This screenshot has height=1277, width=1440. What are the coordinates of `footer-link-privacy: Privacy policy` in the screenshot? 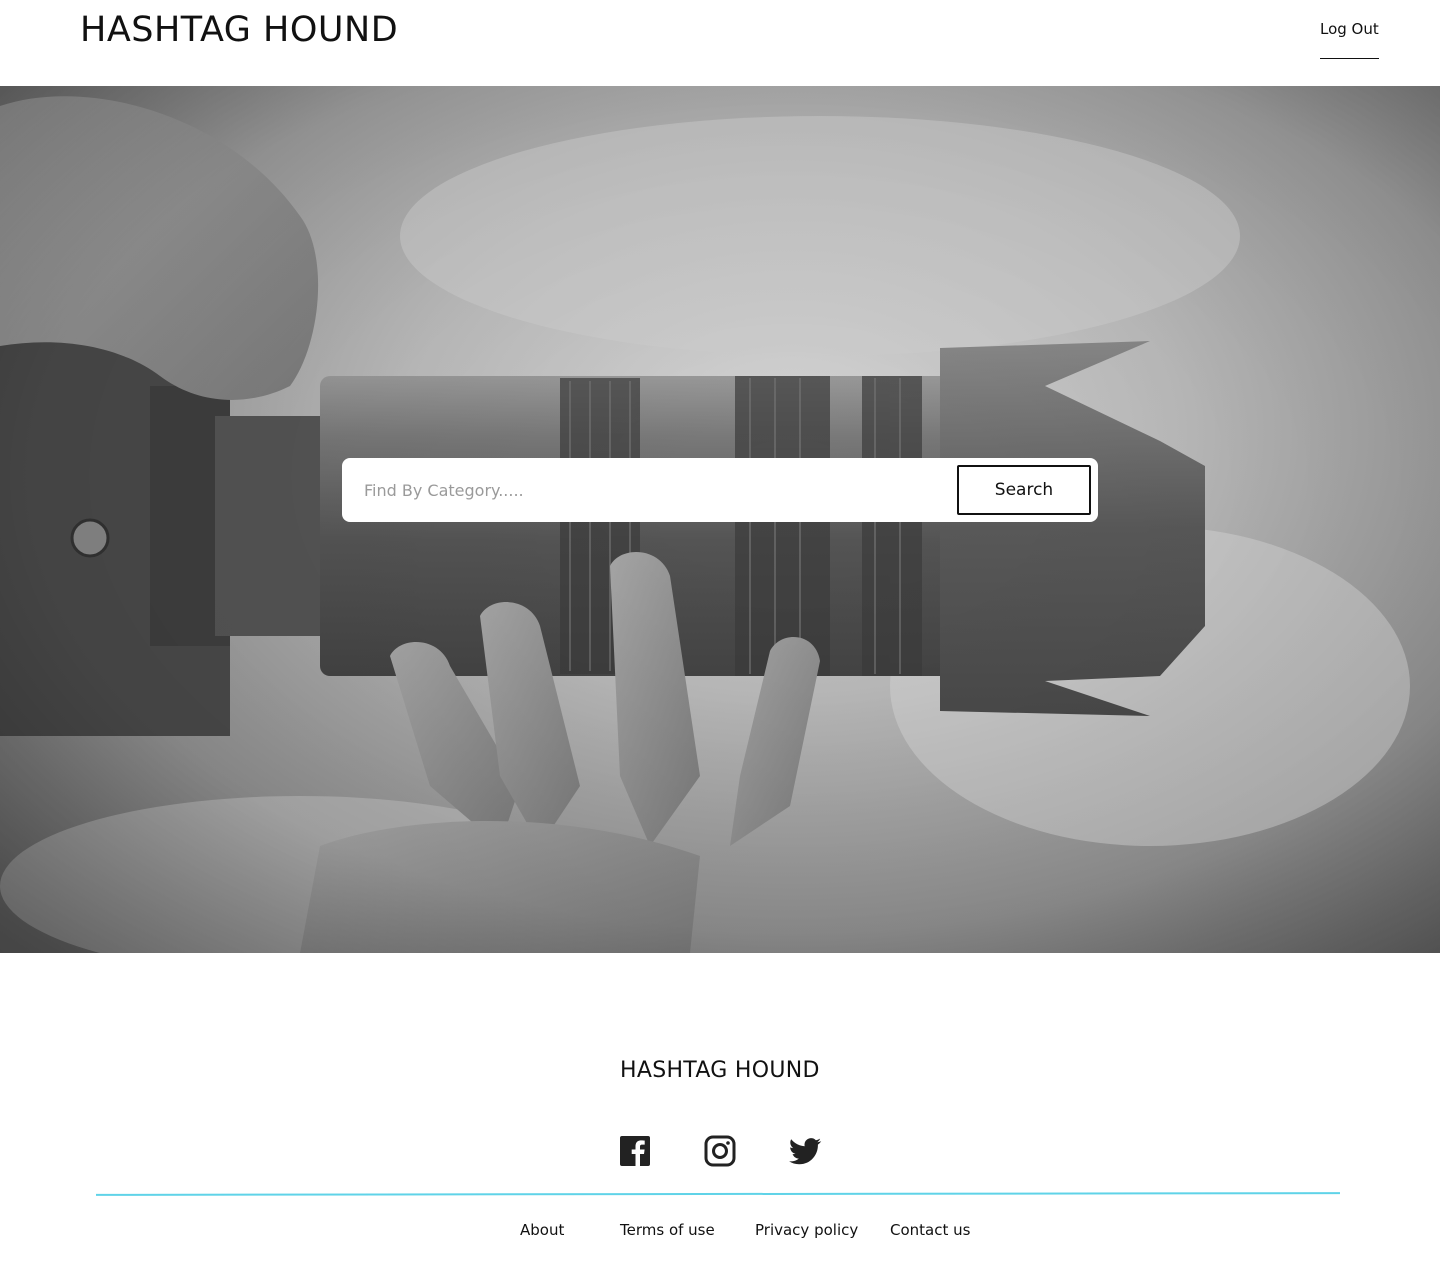 It's located at (806, 1230).